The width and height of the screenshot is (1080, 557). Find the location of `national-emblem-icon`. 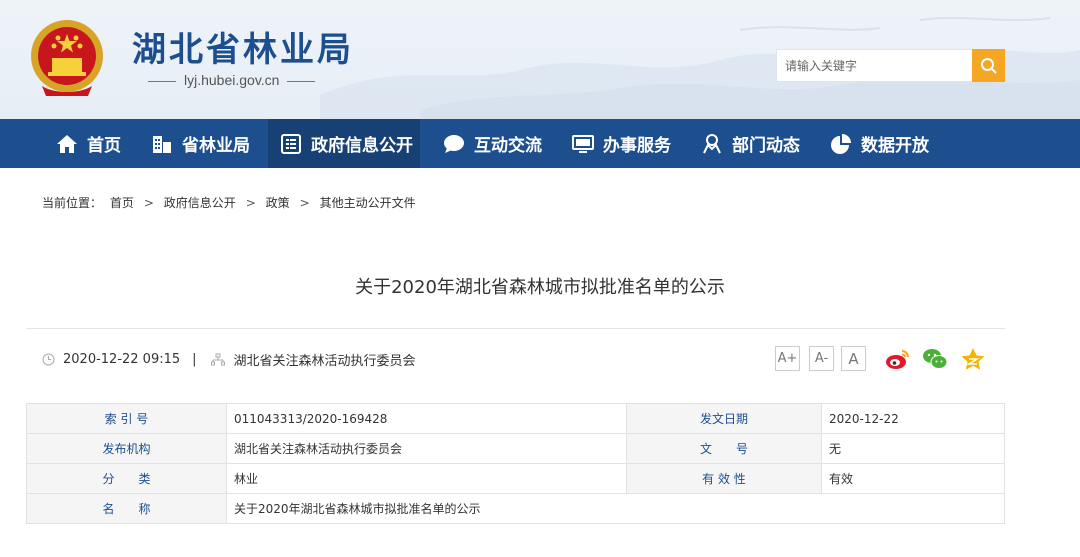

national-emblem-icon is located at coordinates (67, 58).